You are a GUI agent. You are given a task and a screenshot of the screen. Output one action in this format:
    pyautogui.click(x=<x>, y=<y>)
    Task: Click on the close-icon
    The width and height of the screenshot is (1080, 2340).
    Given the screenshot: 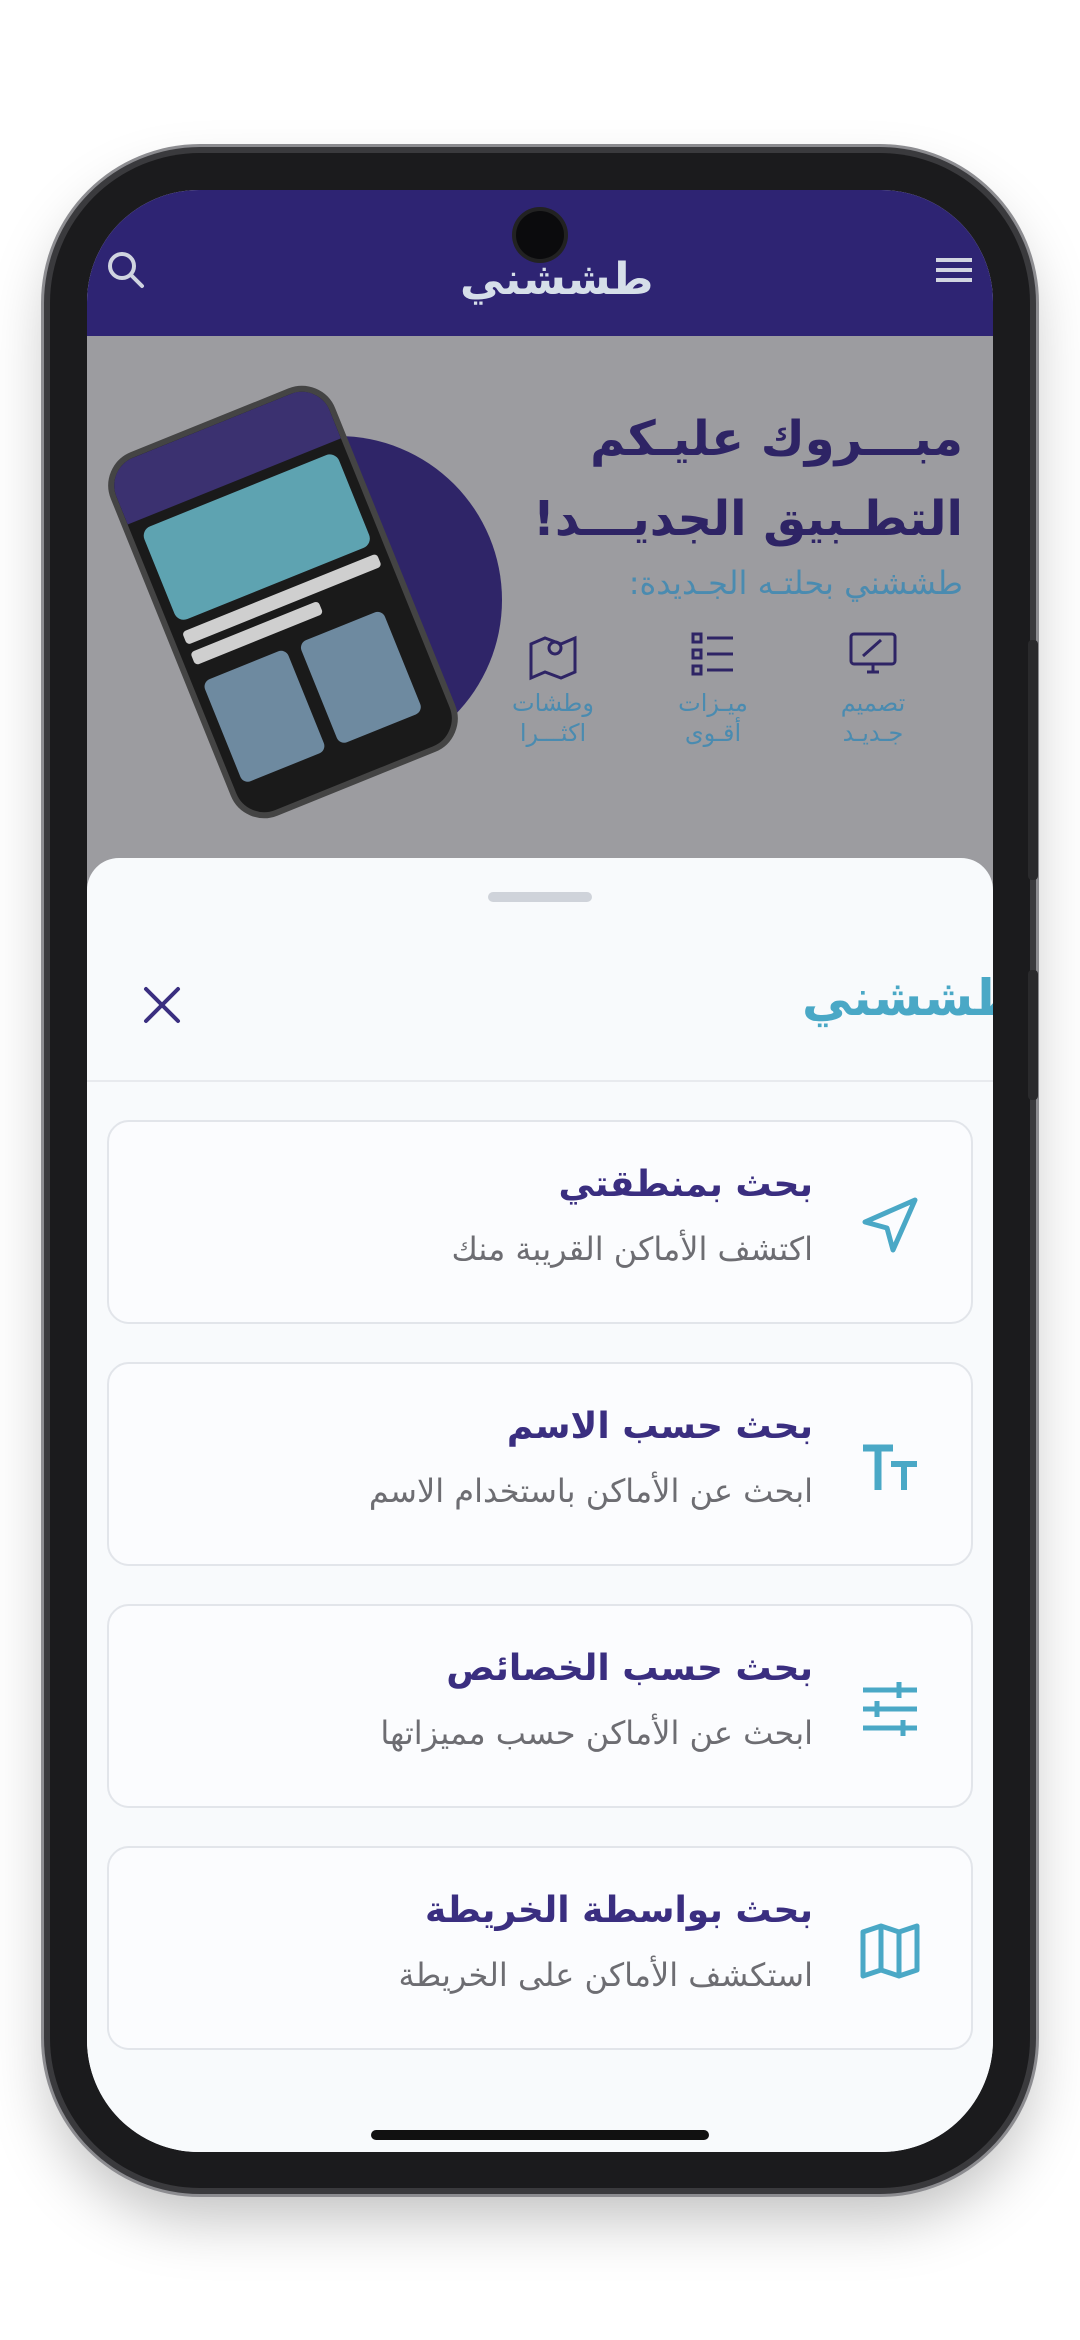 What is the action you would take?
    pyautogui.click(x=162, y=1005)
    